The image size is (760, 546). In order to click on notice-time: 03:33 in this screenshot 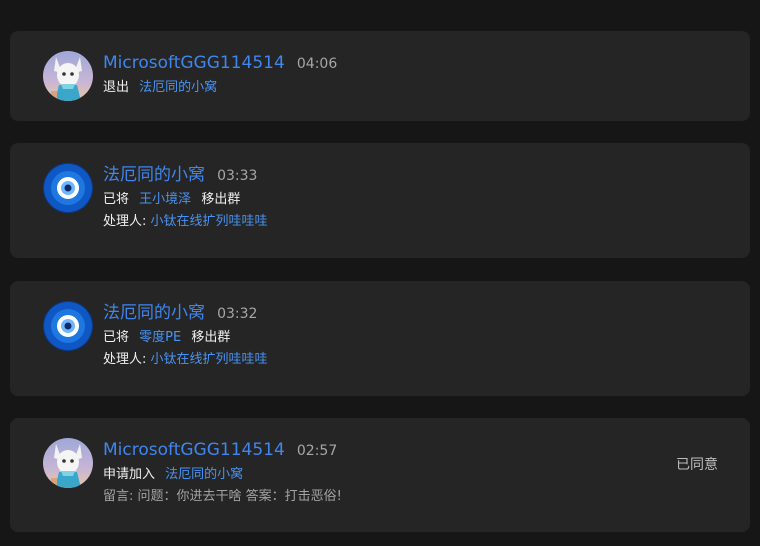, I will do `click(237, 176)`.